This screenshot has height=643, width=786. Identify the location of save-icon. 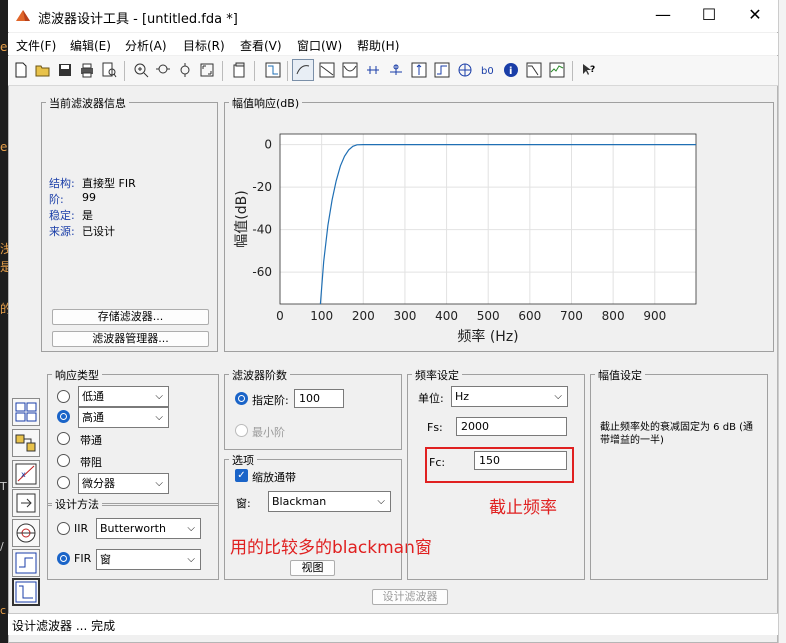
(65, 70).